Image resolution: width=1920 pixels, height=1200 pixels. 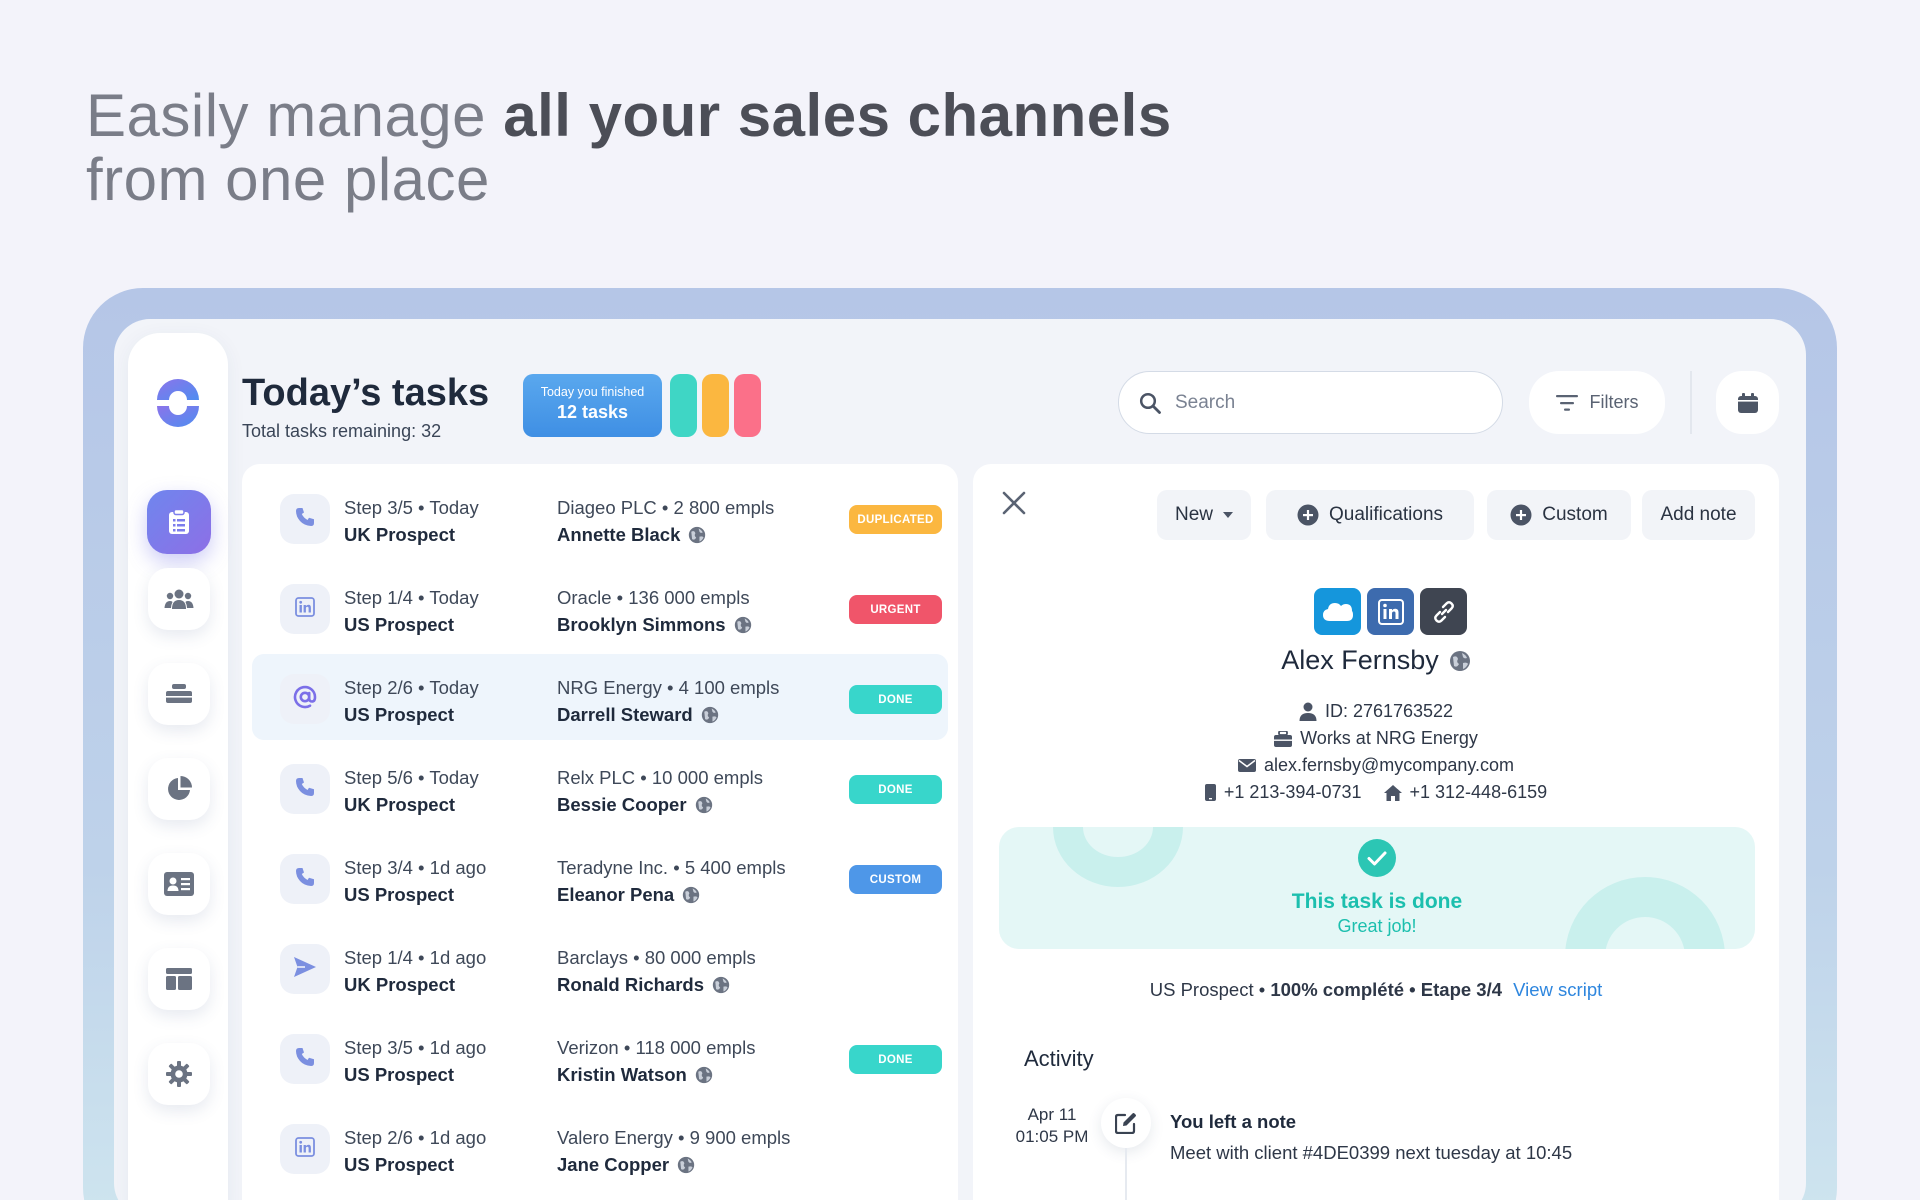 I want to click on nav-contacts-button, so click(x=179, y=884).